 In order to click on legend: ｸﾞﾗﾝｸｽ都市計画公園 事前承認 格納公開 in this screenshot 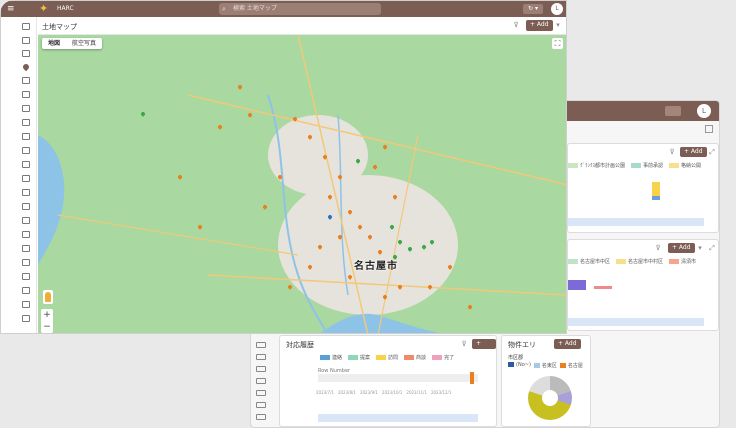, I will do `click(634, 165)`.